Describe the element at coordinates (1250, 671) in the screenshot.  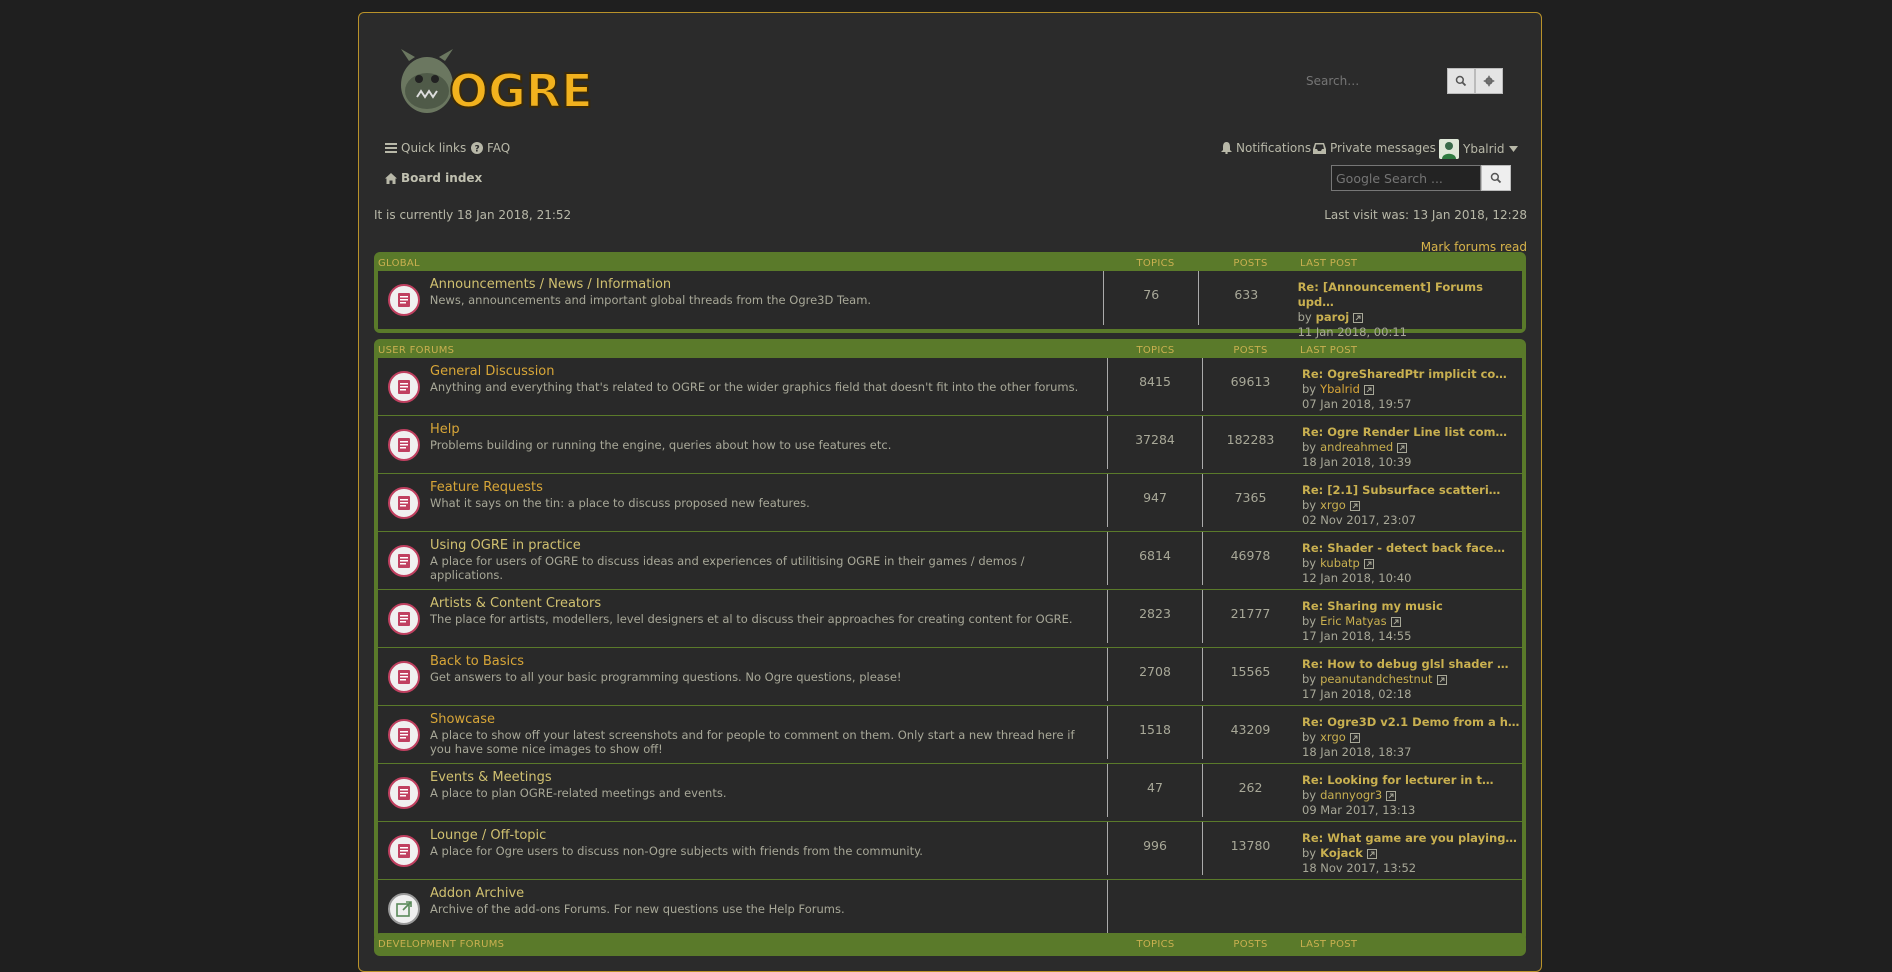
I see `posts-count: 15565` at that location.